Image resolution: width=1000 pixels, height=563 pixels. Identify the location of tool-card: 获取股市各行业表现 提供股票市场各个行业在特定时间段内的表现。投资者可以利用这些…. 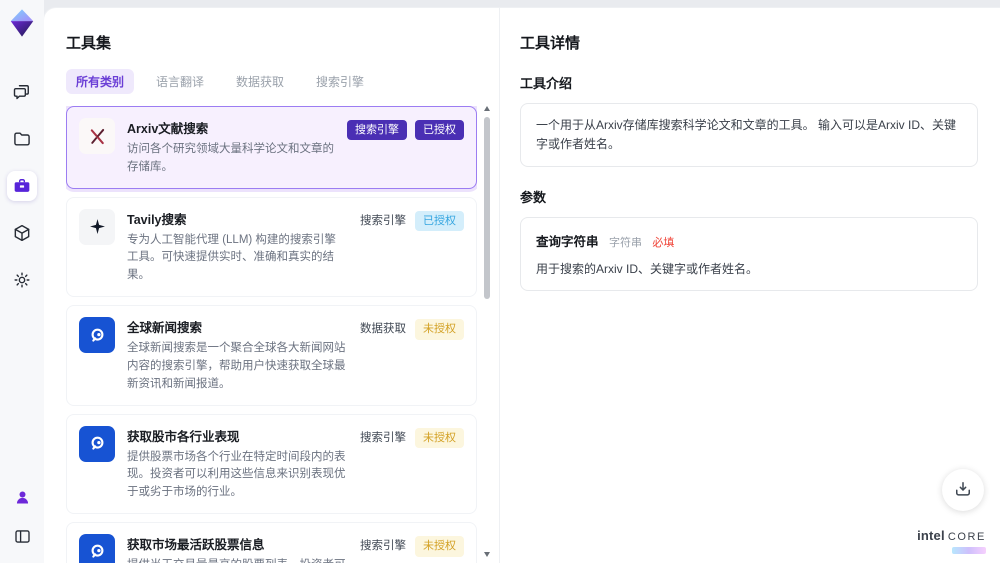
(271, 463).